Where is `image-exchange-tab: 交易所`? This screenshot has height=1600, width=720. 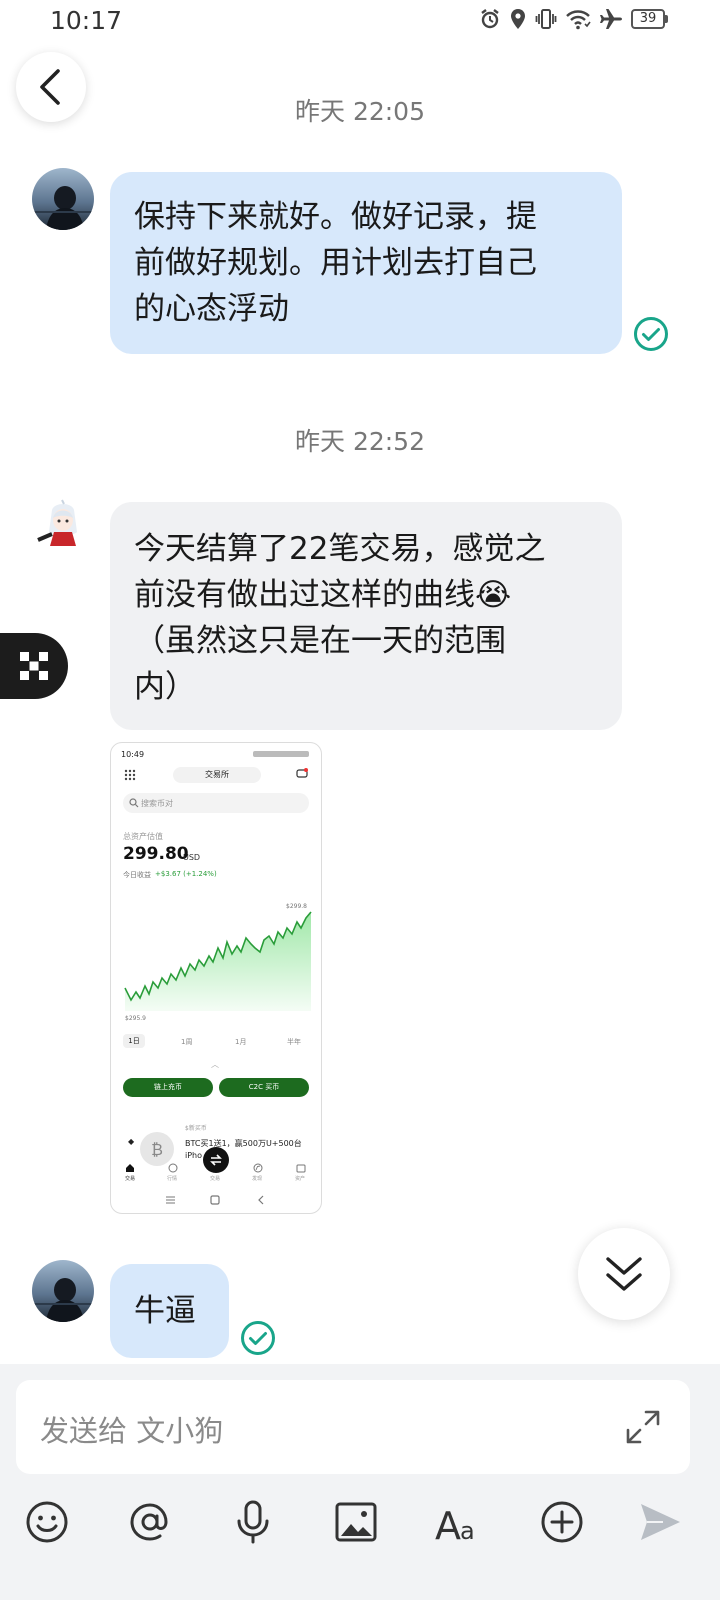 image-exchange-tab: 交易所 is located at coordinates (217, 775).